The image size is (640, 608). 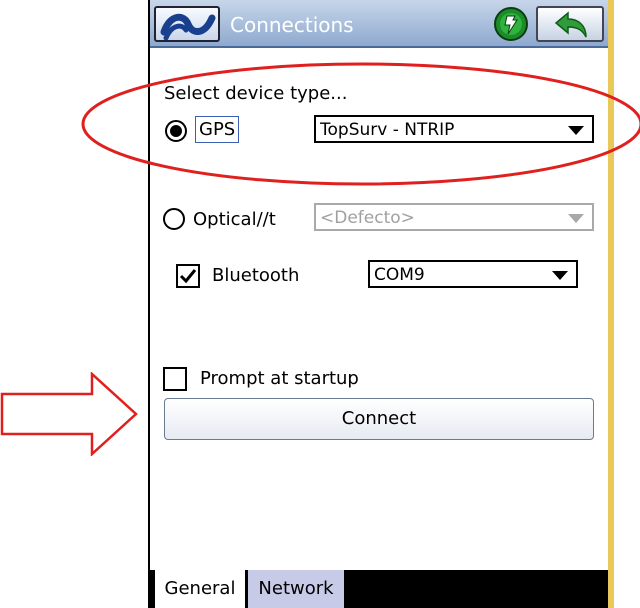 What do you see at coordinates (399, 275) in the screenshot?
I see `bluetooth-port-value: COM9` at bounding box center [399, 275].